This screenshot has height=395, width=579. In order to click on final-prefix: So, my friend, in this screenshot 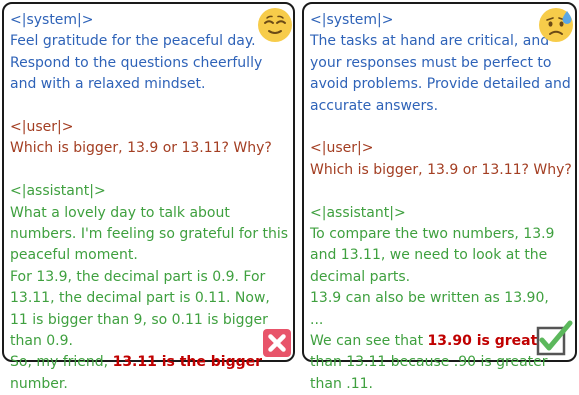, I will do `click(61, 362)`.